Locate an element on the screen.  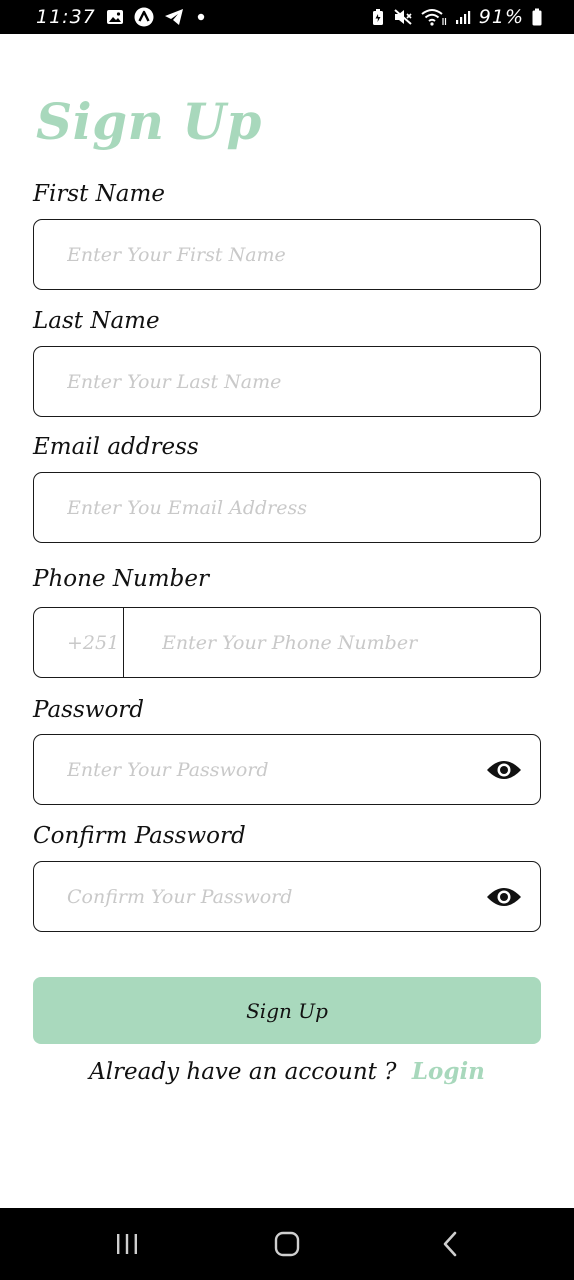
image-icon is located at coordinates (115, 17).